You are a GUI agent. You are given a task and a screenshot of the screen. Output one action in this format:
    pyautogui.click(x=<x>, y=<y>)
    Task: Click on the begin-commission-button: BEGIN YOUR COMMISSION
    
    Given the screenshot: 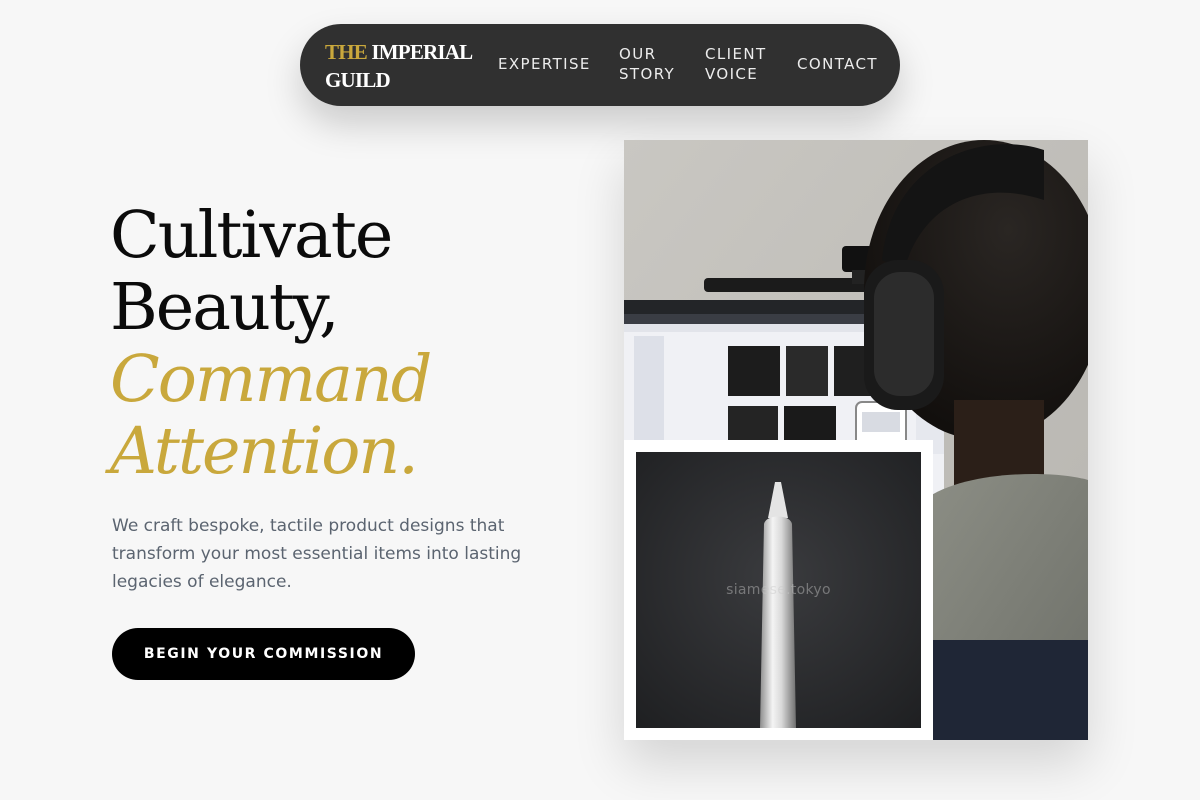 What is the action you would take?
    pyautogui.click(x=263, y=654)
    